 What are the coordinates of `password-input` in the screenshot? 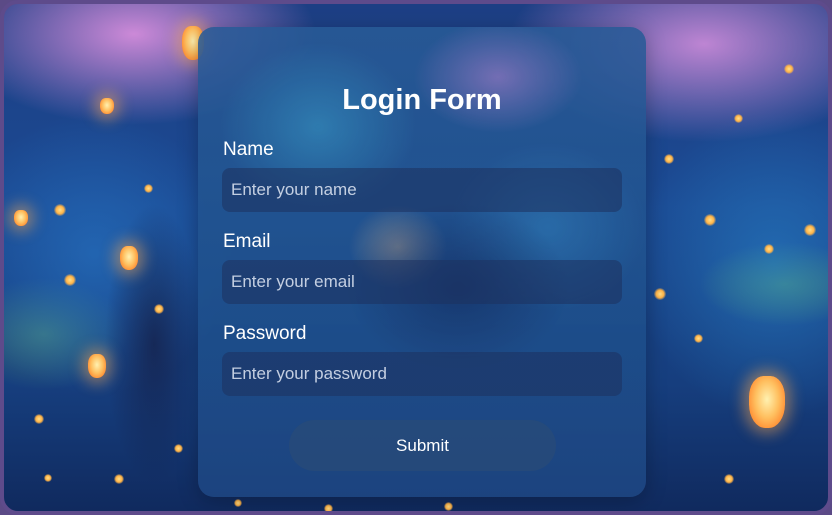 It's located at (422, 374).